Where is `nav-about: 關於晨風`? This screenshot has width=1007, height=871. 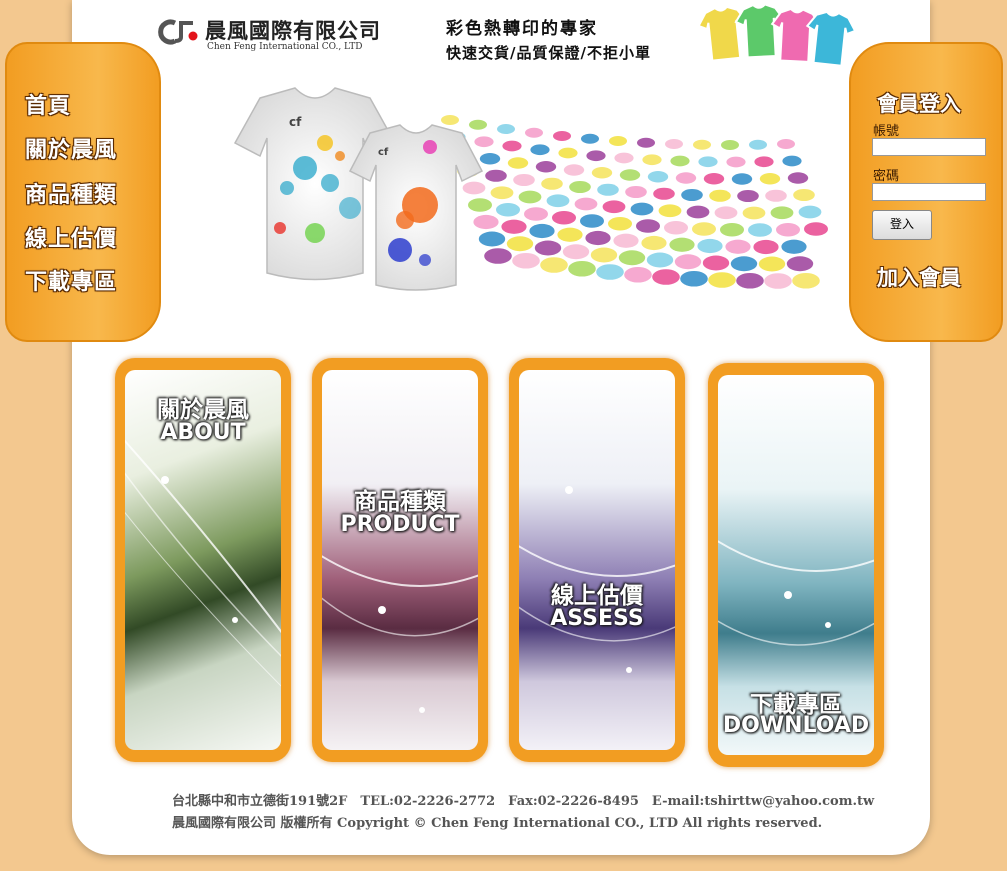
nav-about: 關於晨風 is located at coordinates (71, 148).